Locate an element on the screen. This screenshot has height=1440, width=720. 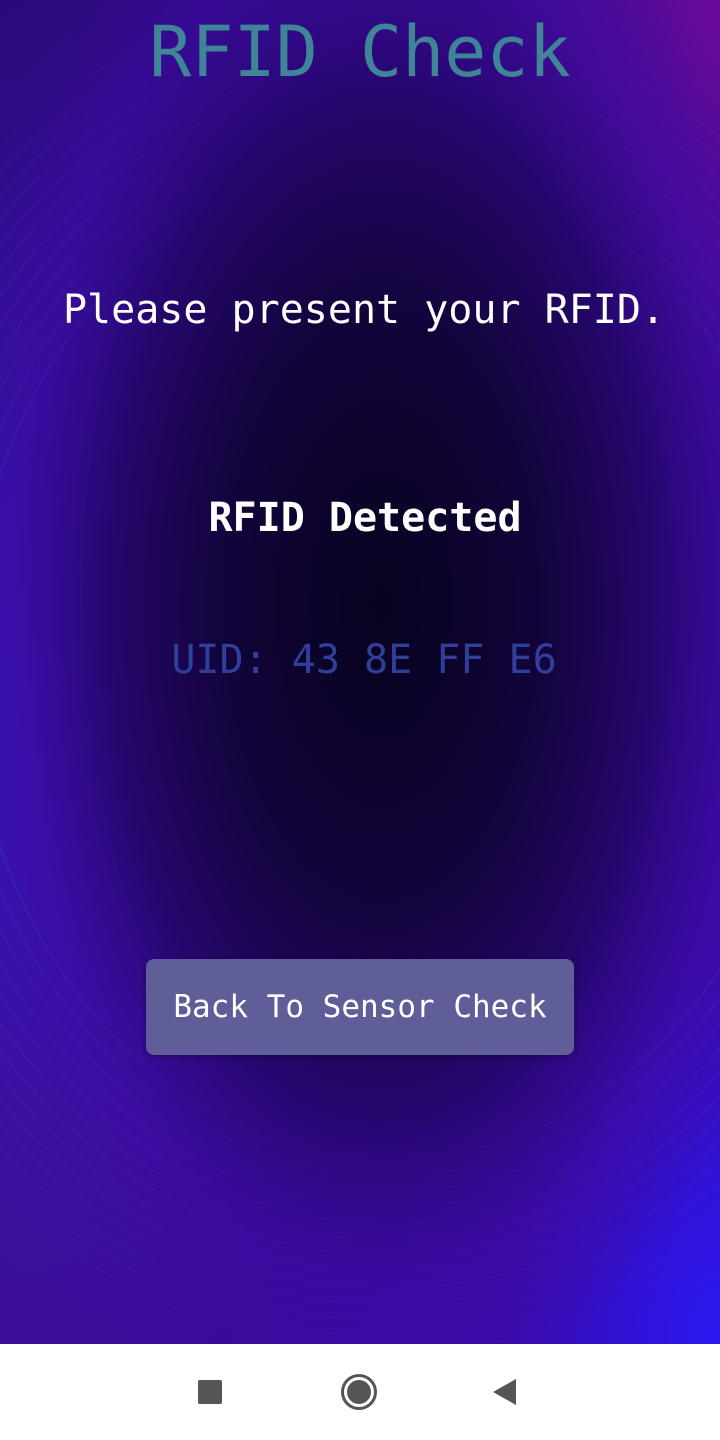
back-to-sensor-check-button: Back To Sensor Check is located at coordinates (360, 1007).